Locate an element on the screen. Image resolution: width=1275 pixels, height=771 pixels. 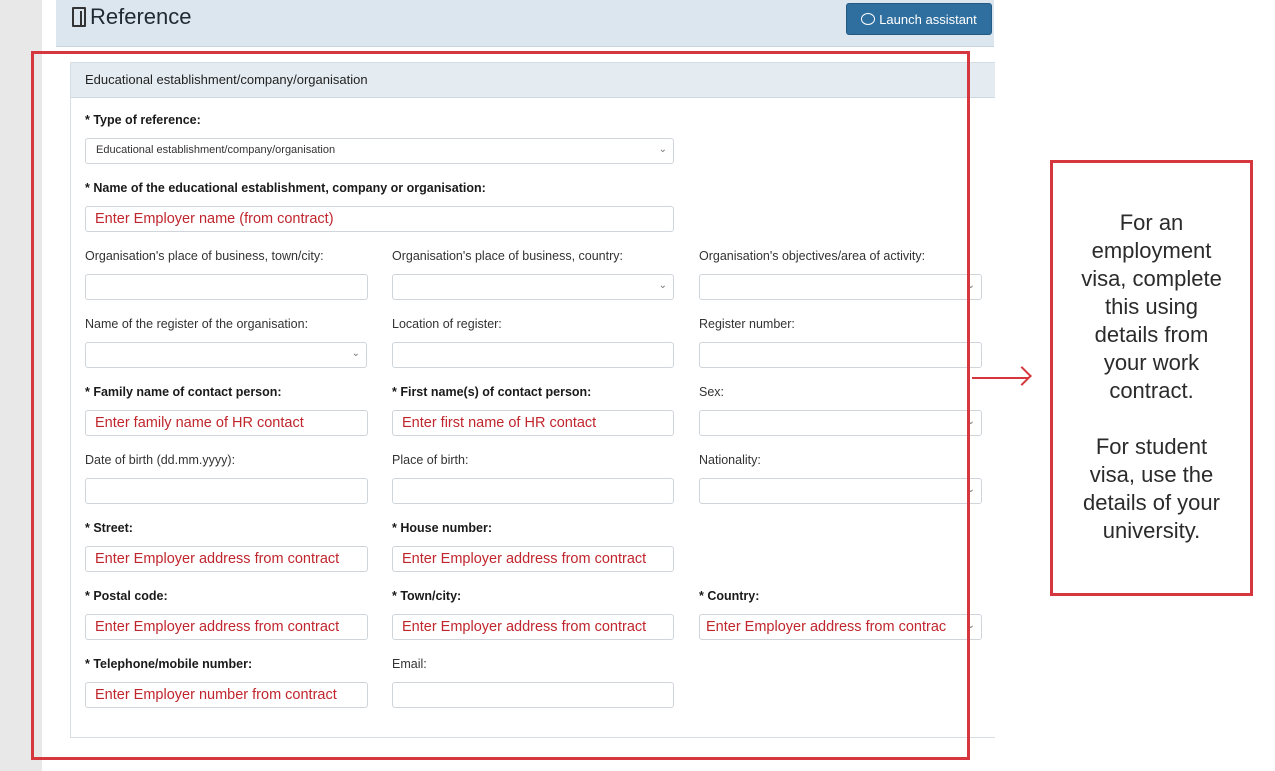
page-header: Reference Launch assistant is located at coordinates (525, 23).